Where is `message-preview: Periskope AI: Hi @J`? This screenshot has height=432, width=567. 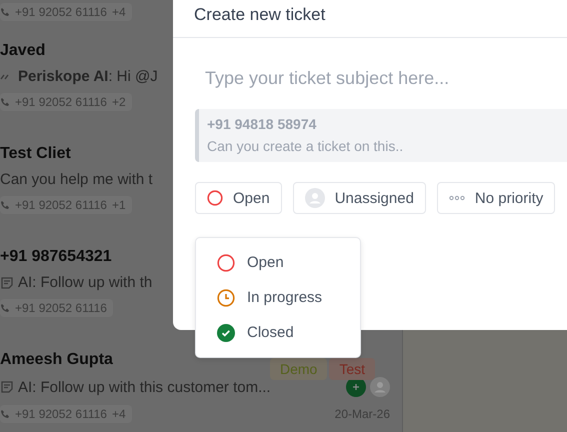 message-preview: Periskope AI: Hi @J is located at coordinates (88, 76).